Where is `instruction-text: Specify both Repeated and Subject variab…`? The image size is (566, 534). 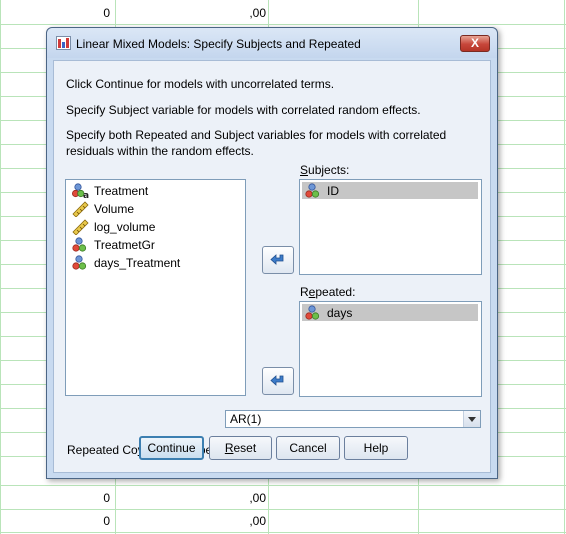
instruction-text: Specify both Repeated and Subject variab… is located at coordinates (256, 143).